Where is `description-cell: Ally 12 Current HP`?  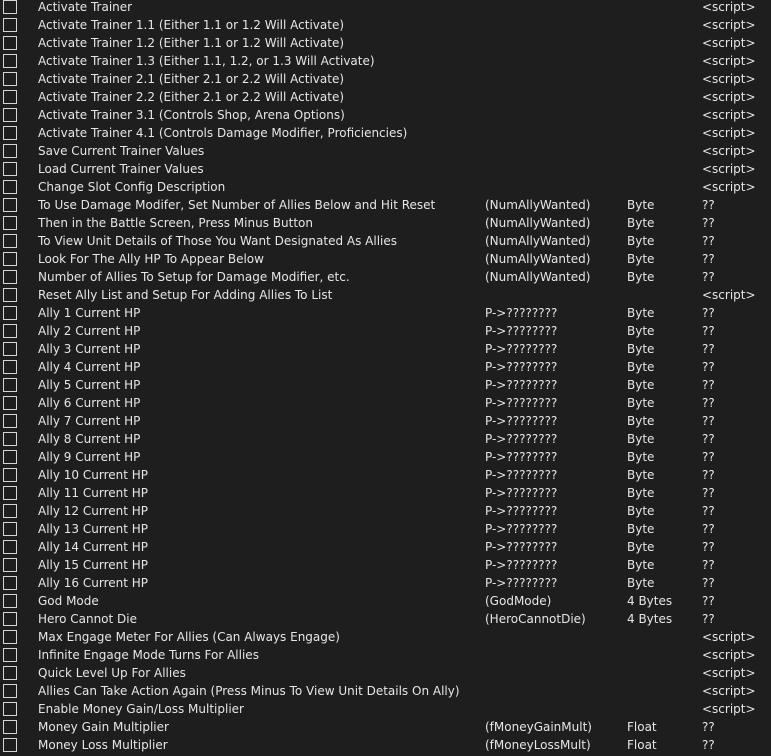
description-cell: Ally 12 Current HP is located at coordinates (93, 511).